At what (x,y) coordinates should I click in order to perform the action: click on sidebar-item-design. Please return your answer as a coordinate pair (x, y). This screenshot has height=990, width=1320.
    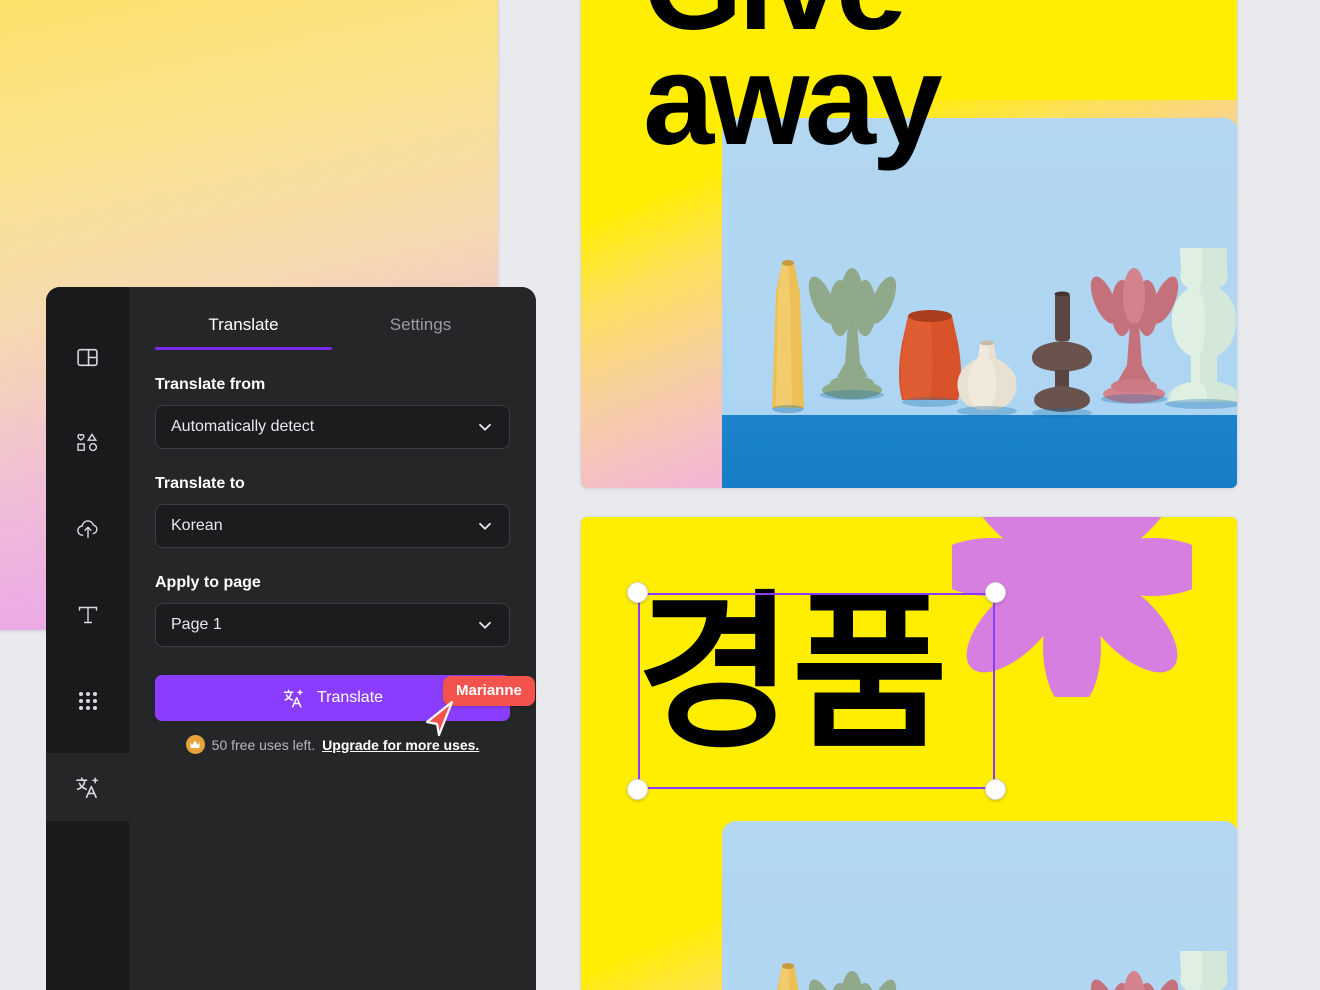
    Looking at the image, I should click on (87, 357).